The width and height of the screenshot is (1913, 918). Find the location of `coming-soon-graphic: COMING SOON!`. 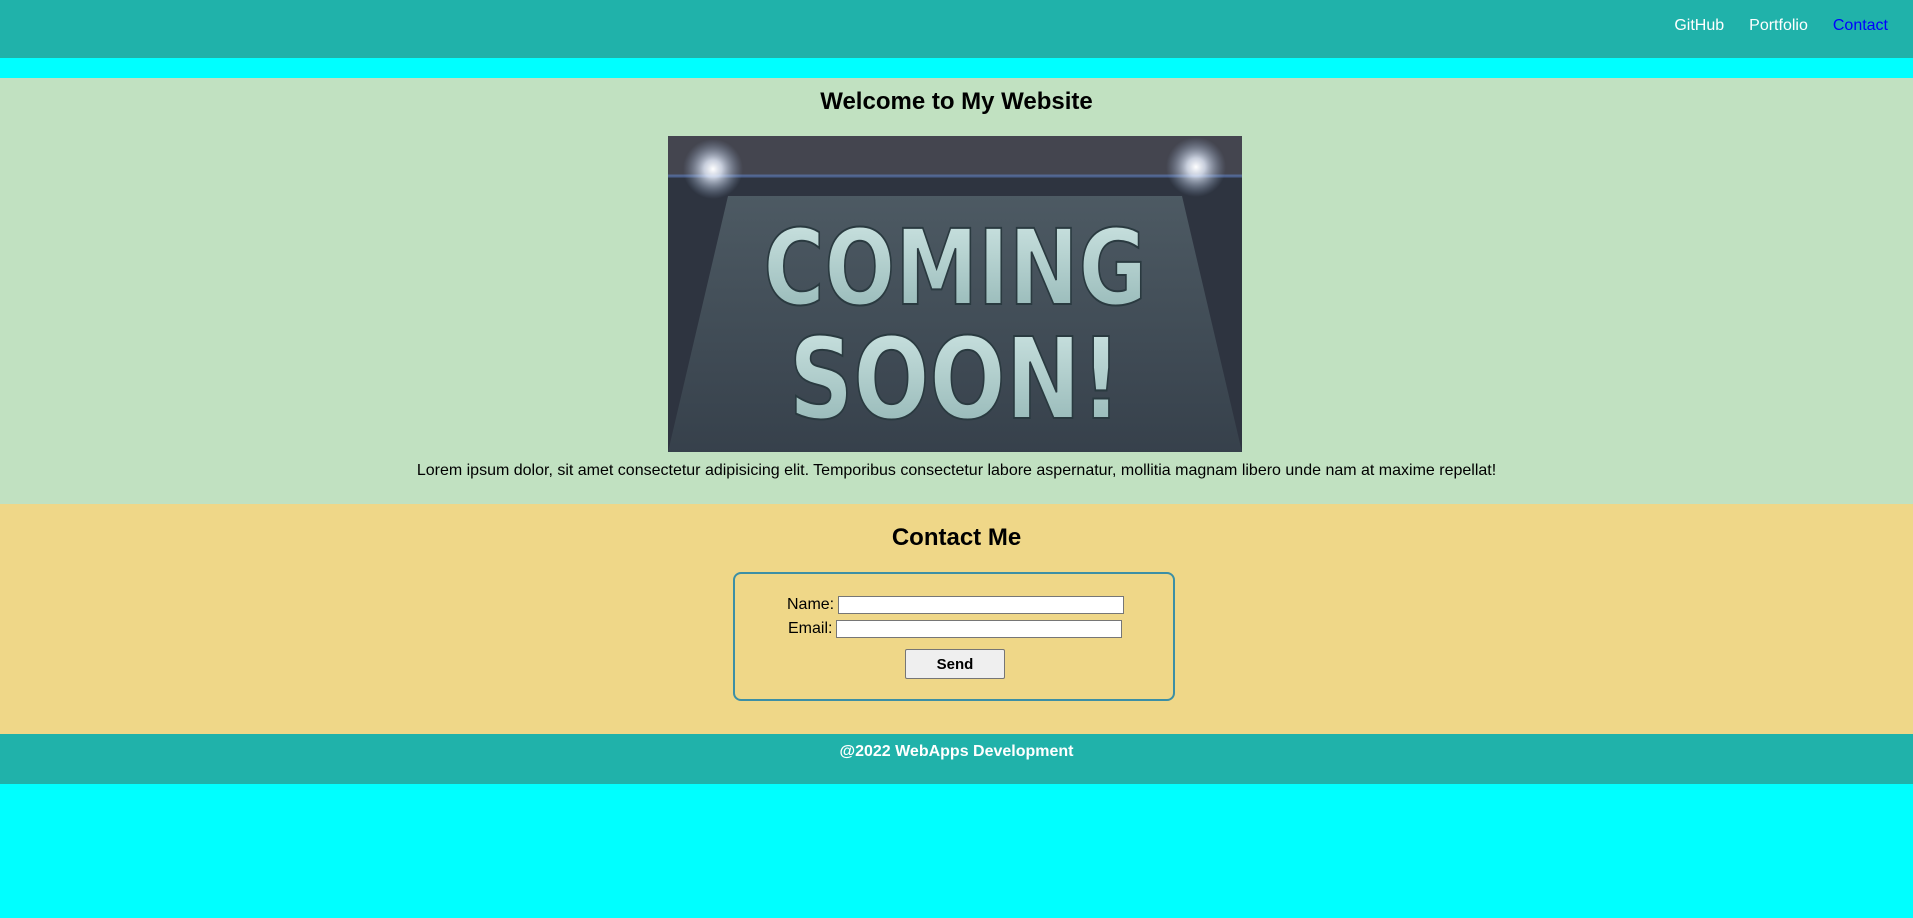

coming-soon-graphic: COMING SOON! is located at coordinates (955, 294).